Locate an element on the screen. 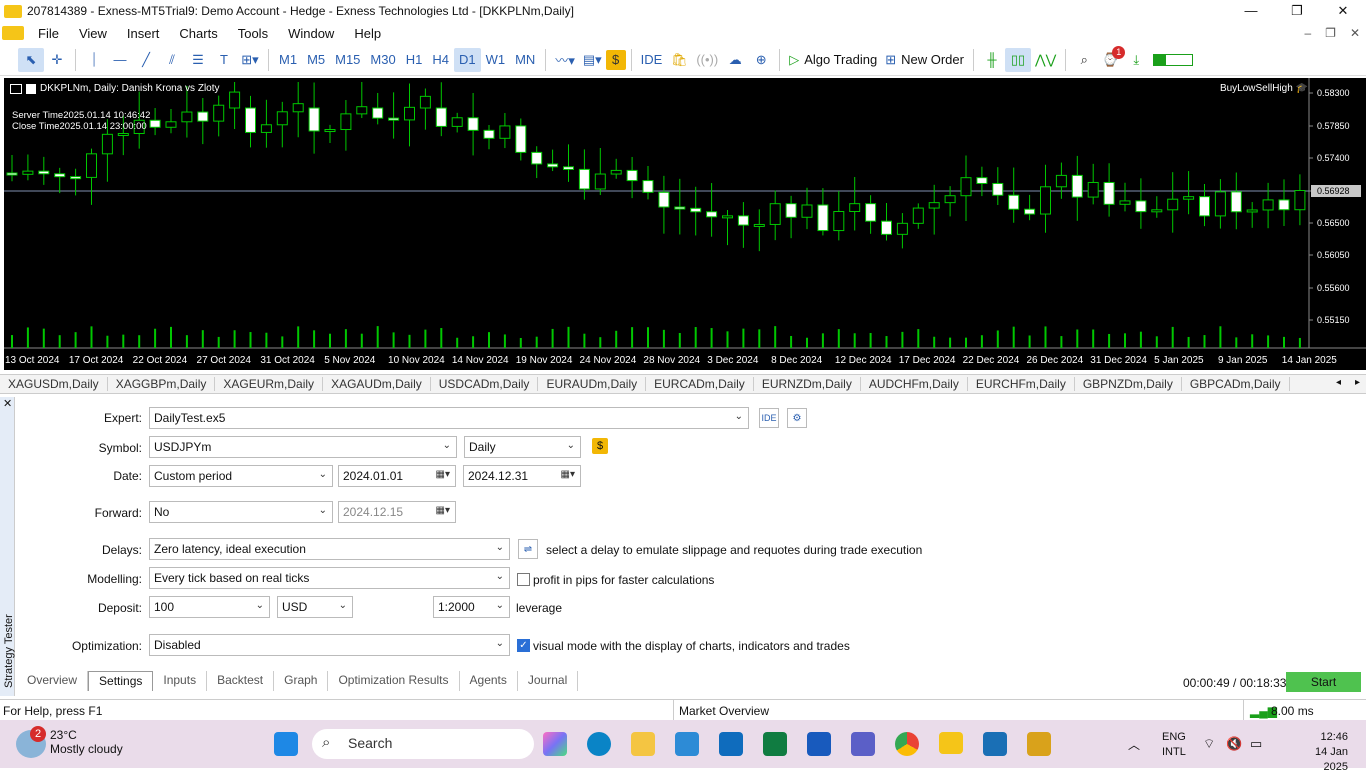 Image resolution: width=1366 pixels, height=775 pixels. chart-list-icon is located at coordinates (16, 88).